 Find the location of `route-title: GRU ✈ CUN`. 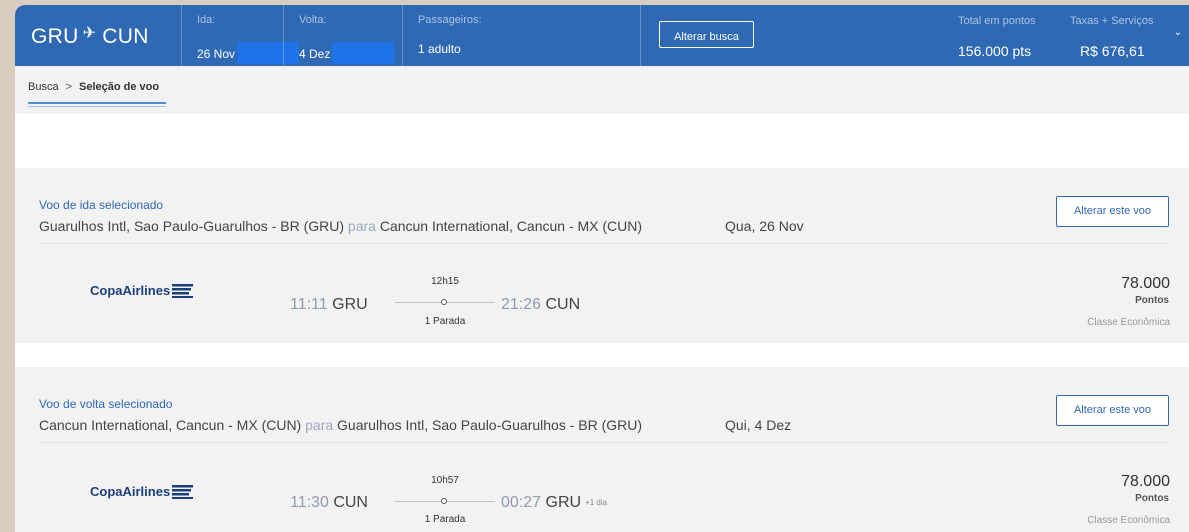

route-title: GRU ✈ CUN is located at coordinates (90, 36).